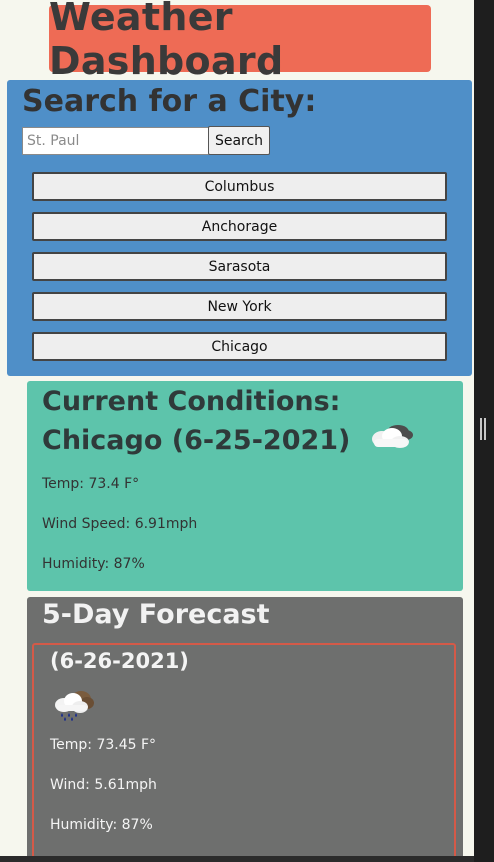  I want to click on partly-cloudy-icon, so click(391, 441).